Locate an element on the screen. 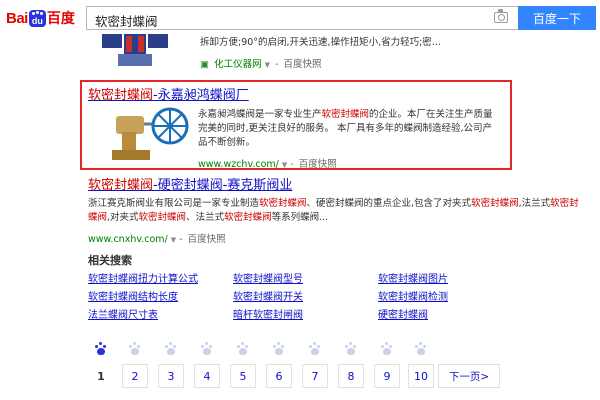 The image size is (600, 400). page-number: 1 is located at coordinates (101, 376).